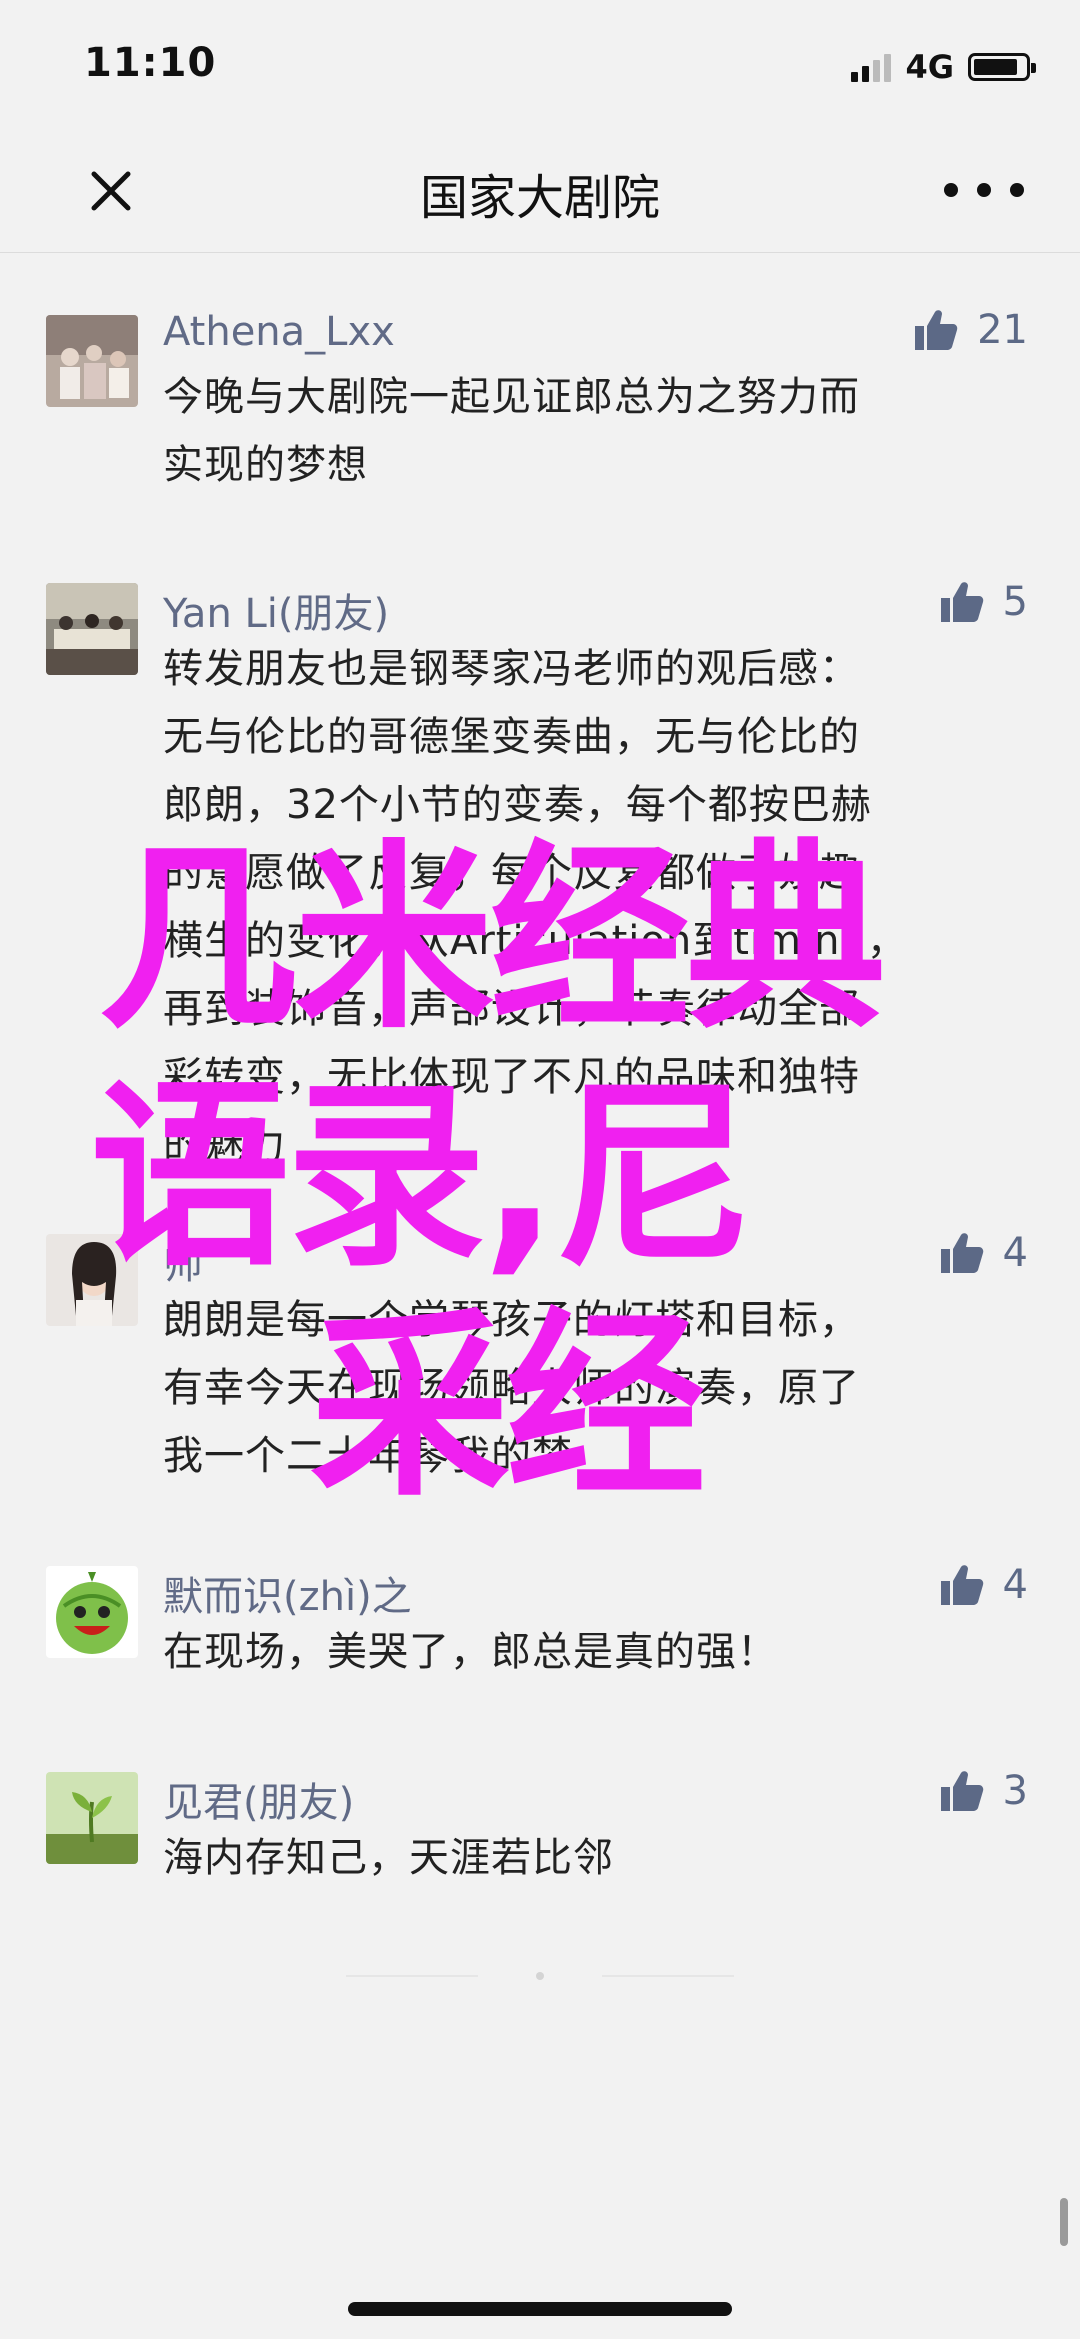 The height and width of the screenshot is (2339, 1080). What do you see at coordinates (287, 1593) in the screenshot?
I see `commenter-name: 默而识(zhì)之` at bounding box center [287, 1593].